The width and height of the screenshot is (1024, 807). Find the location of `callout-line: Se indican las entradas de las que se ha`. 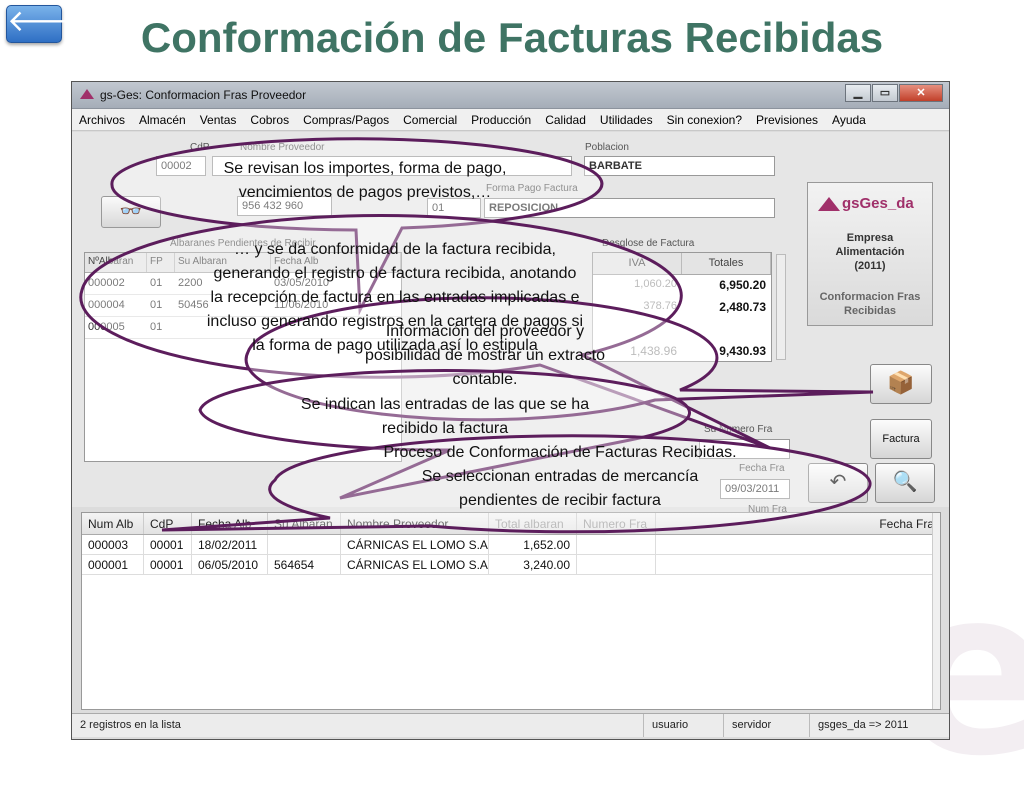

callout-line: Se indican las entradas de las que se ha is located at coordinates (445, 404).